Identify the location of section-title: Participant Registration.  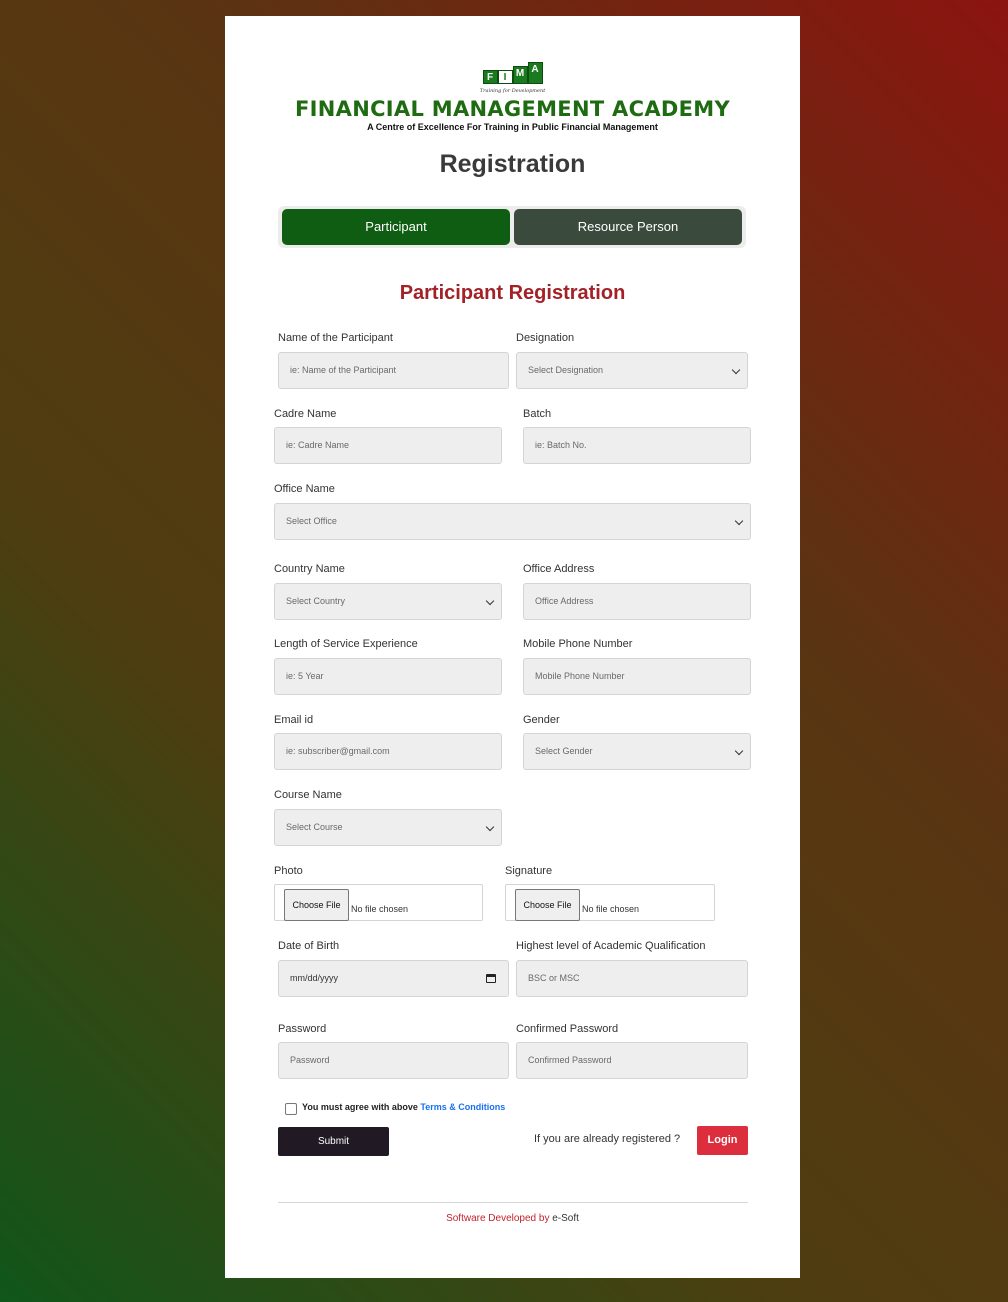
(512, 293).